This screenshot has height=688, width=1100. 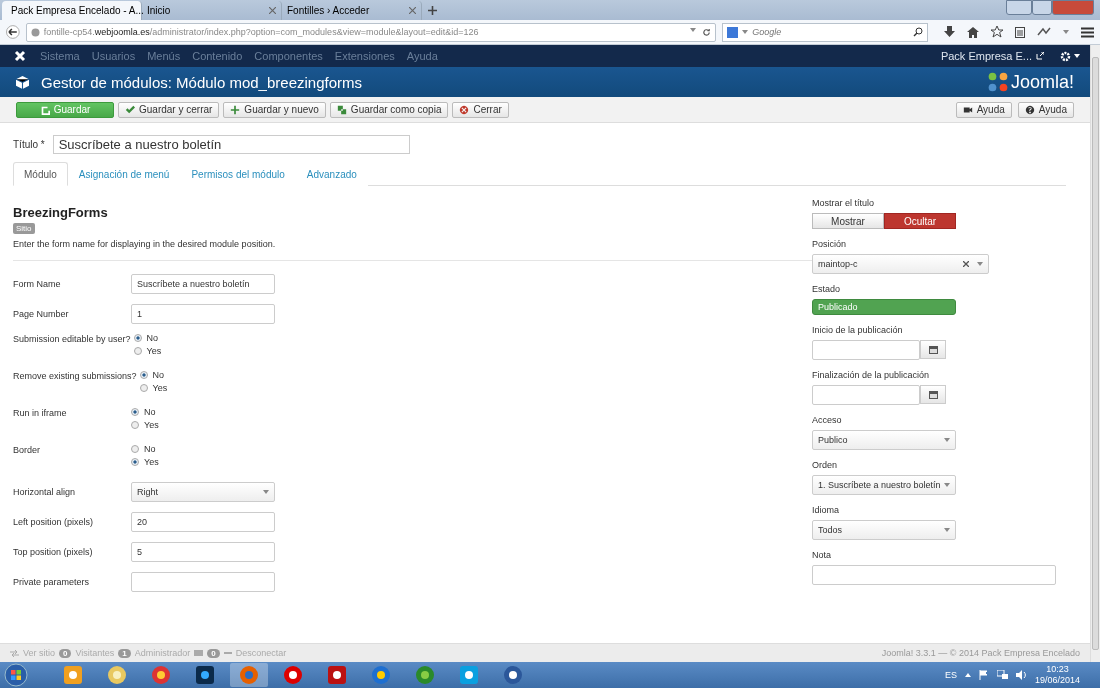 I want to click on module-heading: BreezingForms, so click(x=61, y=212).